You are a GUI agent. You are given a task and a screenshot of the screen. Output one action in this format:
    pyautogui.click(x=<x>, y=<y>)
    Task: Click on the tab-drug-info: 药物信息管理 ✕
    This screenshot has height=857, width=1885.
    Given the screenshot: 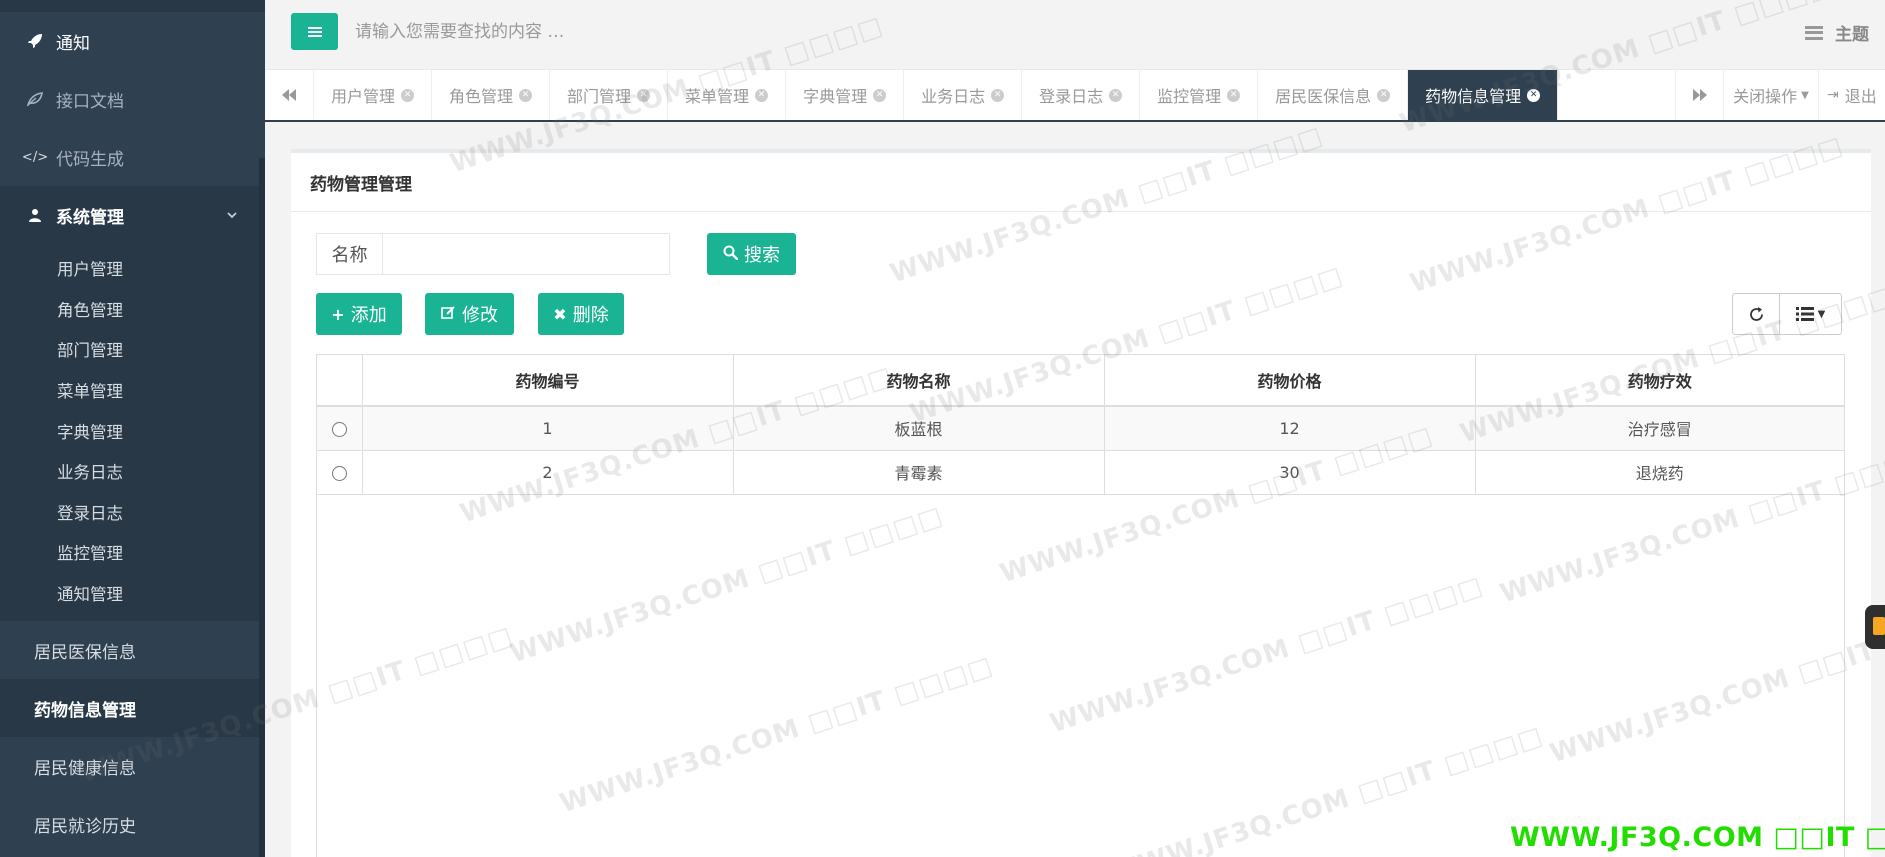 What is the action you would take?
    pyautogui.click(x=1483, y=95)
    